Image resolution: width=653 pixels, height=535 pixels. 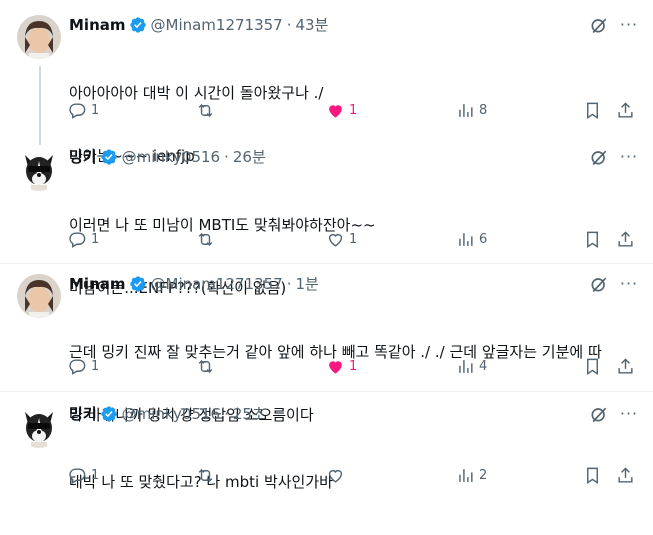 What do you see at coordinates (483, 366) in the screenshot?
I see `views-count: 4` at bounding box center [483, 366].